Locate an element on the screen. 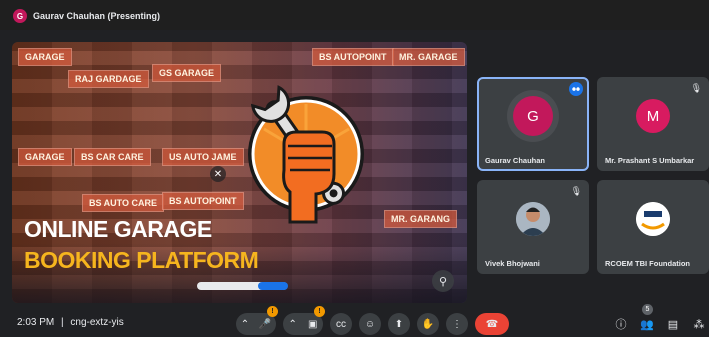 This screenshot has height=337, width=709. emoji-icon: ☺ is located at coordinates (370, 324).